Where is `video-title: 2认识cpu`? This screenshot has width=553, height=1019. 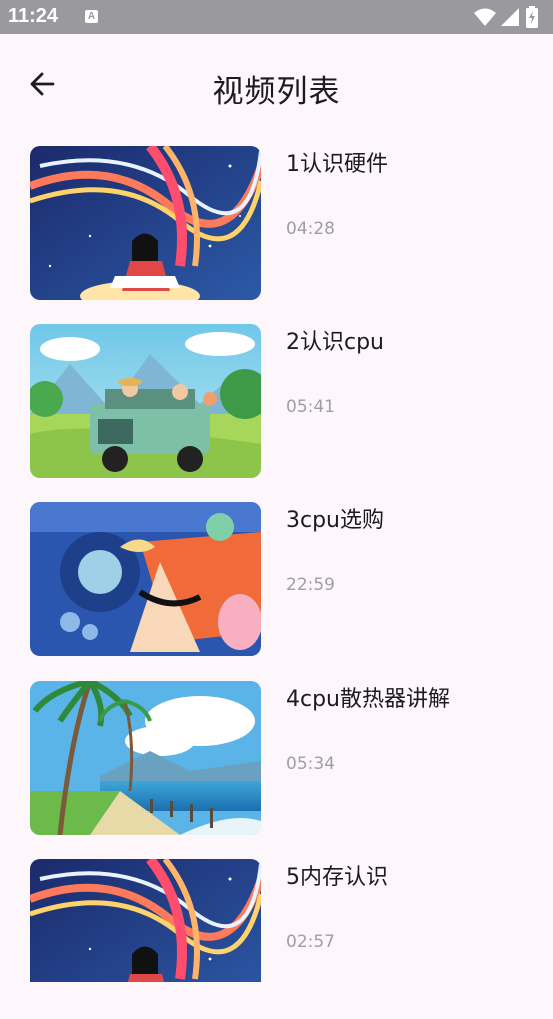
video-title: 2认识cpu is located at coordinates (335, 342).